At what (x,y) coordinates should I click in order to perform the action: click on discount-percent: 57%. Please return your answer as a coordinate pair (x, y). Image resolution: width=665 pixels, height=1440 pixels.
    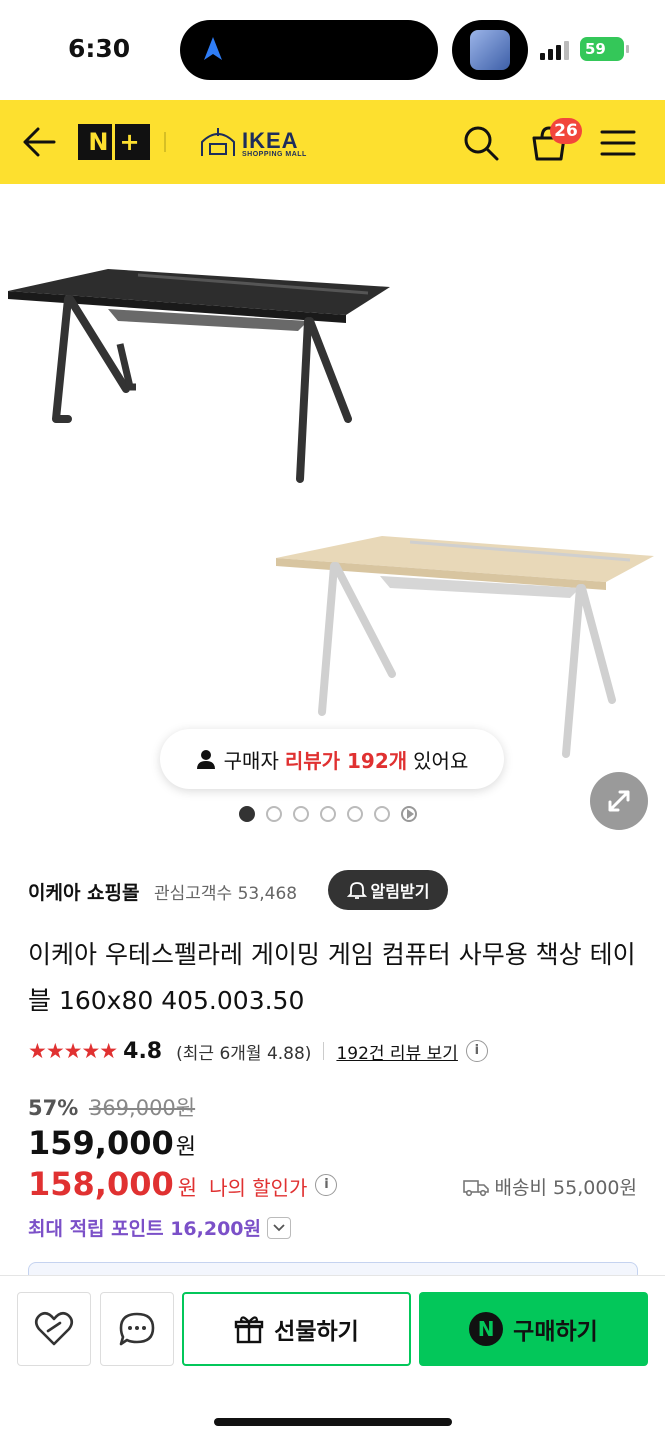
    Looking at the image, I should click on (53, 1108).